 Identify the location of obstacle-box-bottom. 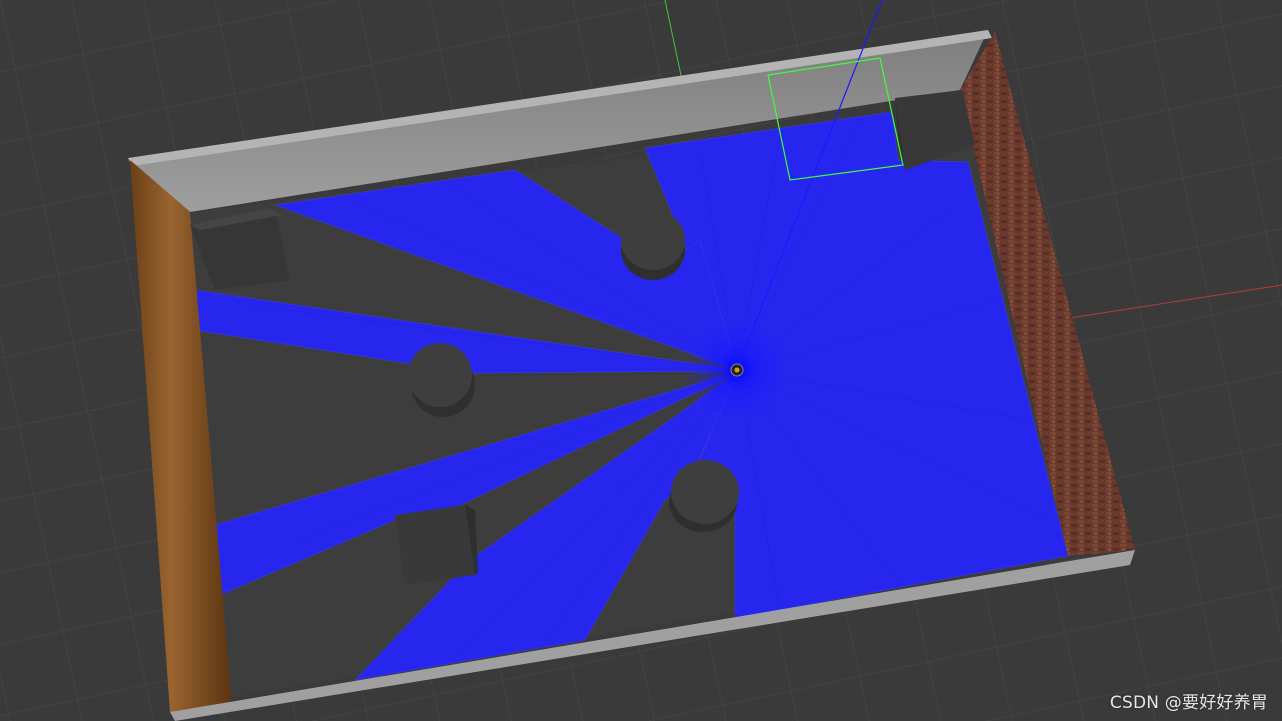
(436, 545).